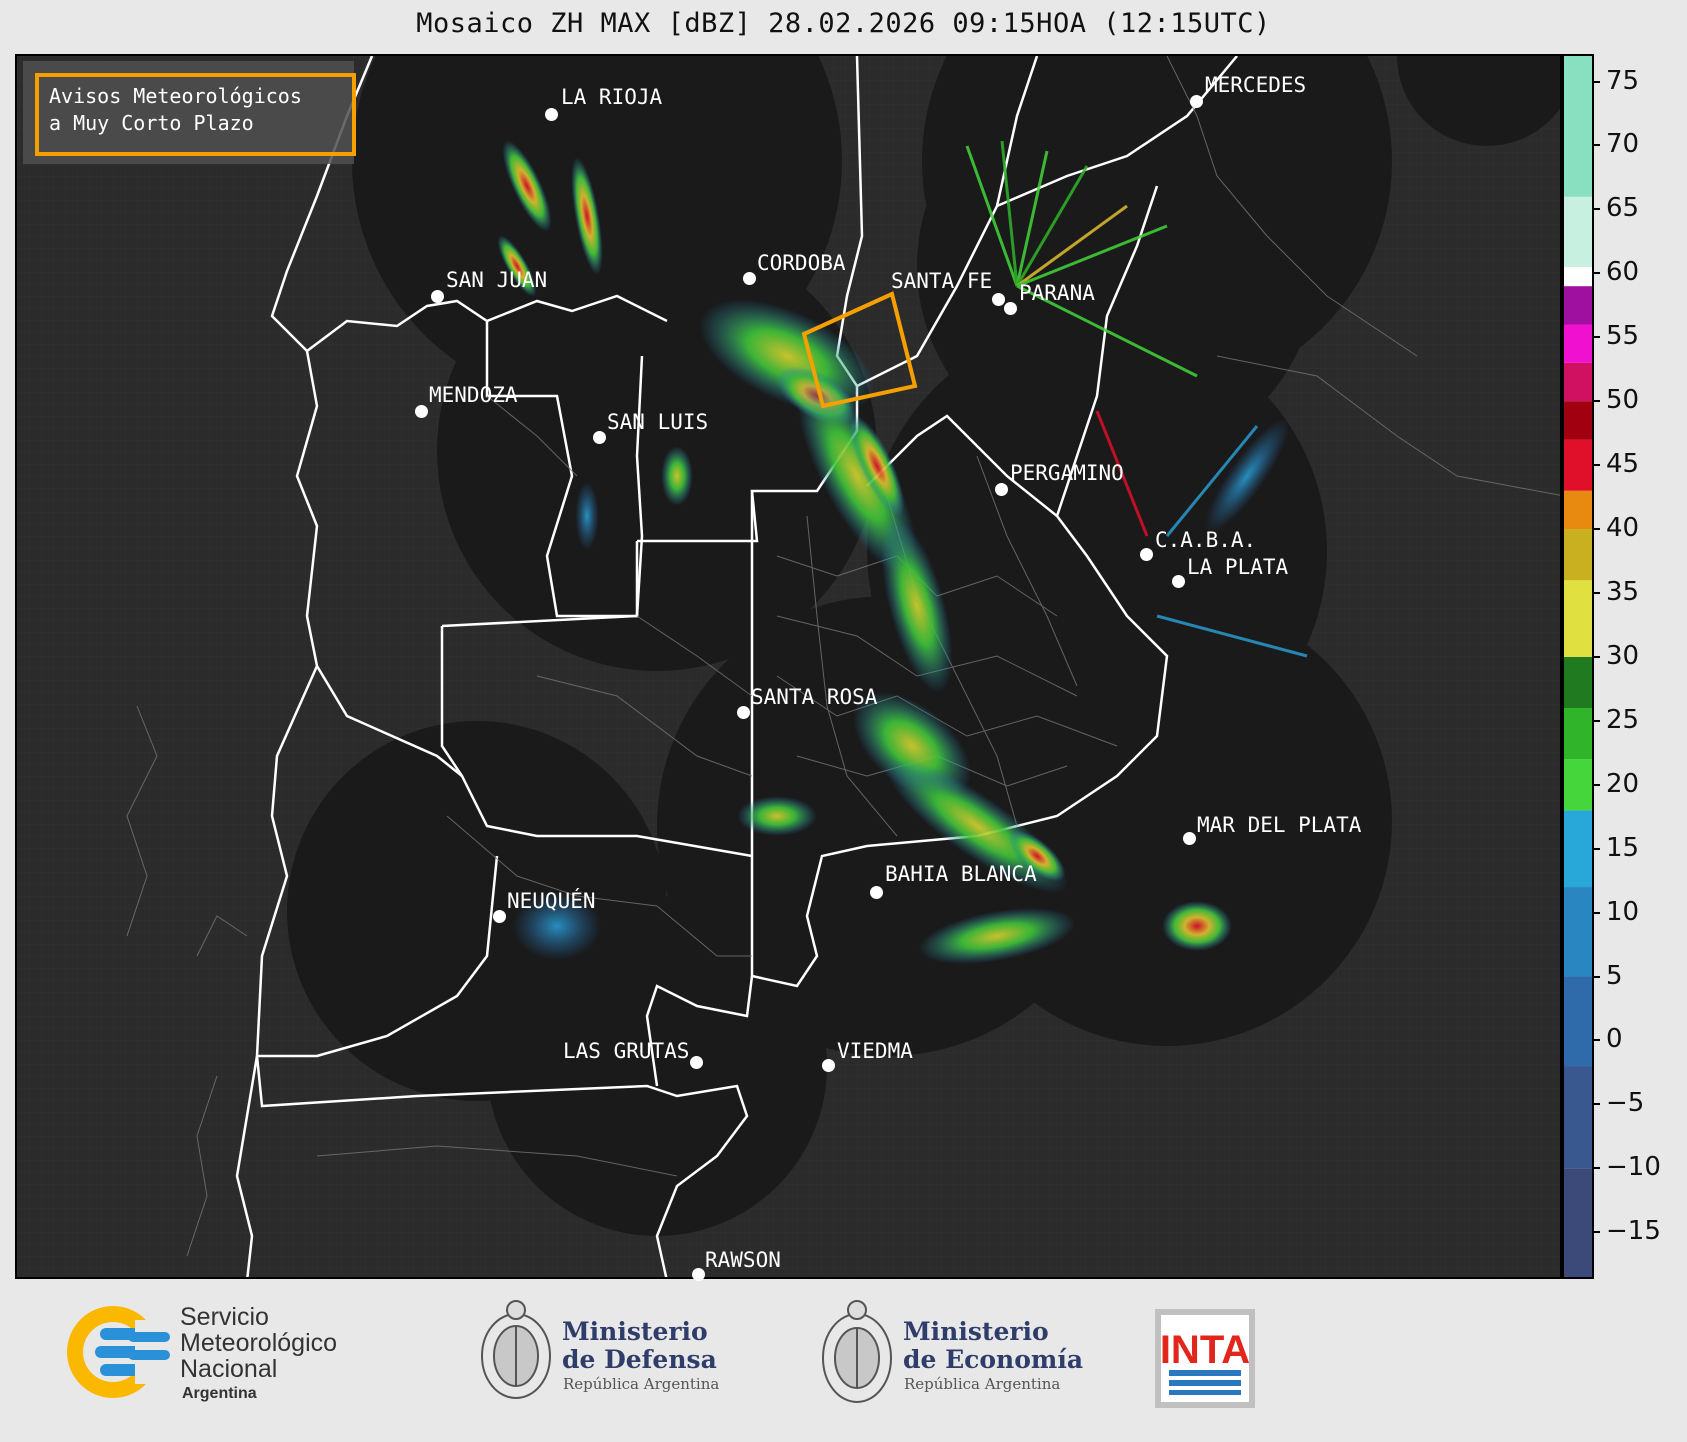 This screenshot has height=1442, width=1687. What do you see at coordinates (219, 1393) in the screenshot?
I see `smn-logo-line-4: Argentina` at bounding box center [219, 1393].